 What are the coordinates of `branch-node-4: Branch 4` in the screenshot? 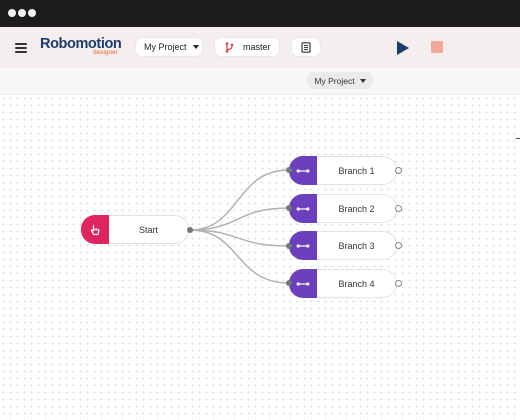 It's located at (343, 283).